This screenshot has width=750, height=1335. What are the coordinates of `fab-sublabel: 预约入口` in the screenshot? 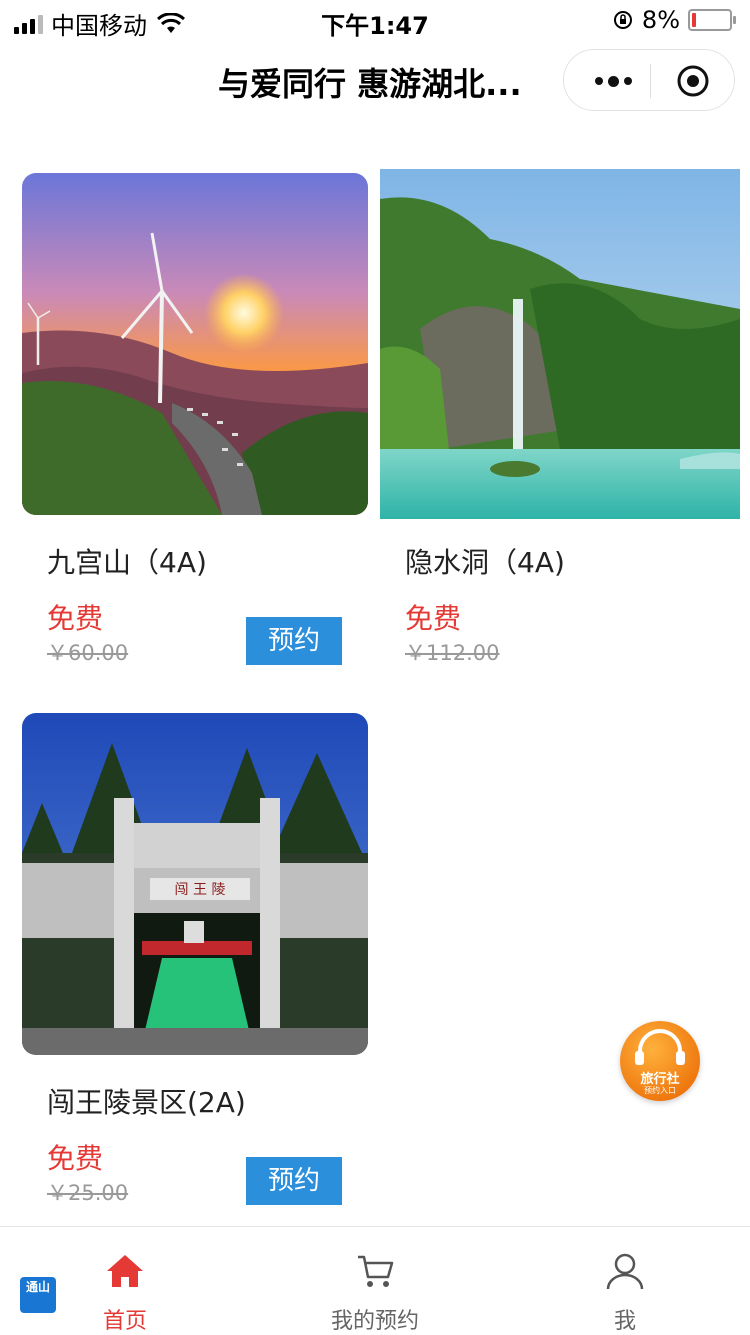 It's located at (660, 1090).